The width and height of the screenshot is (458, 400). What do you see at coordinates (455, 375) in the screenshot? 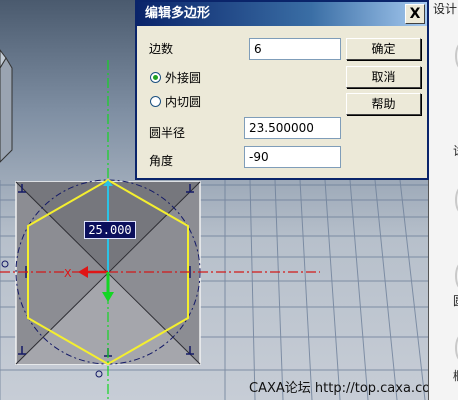
I see `panel-text-3: 椭` at bounding box center [455, 375].